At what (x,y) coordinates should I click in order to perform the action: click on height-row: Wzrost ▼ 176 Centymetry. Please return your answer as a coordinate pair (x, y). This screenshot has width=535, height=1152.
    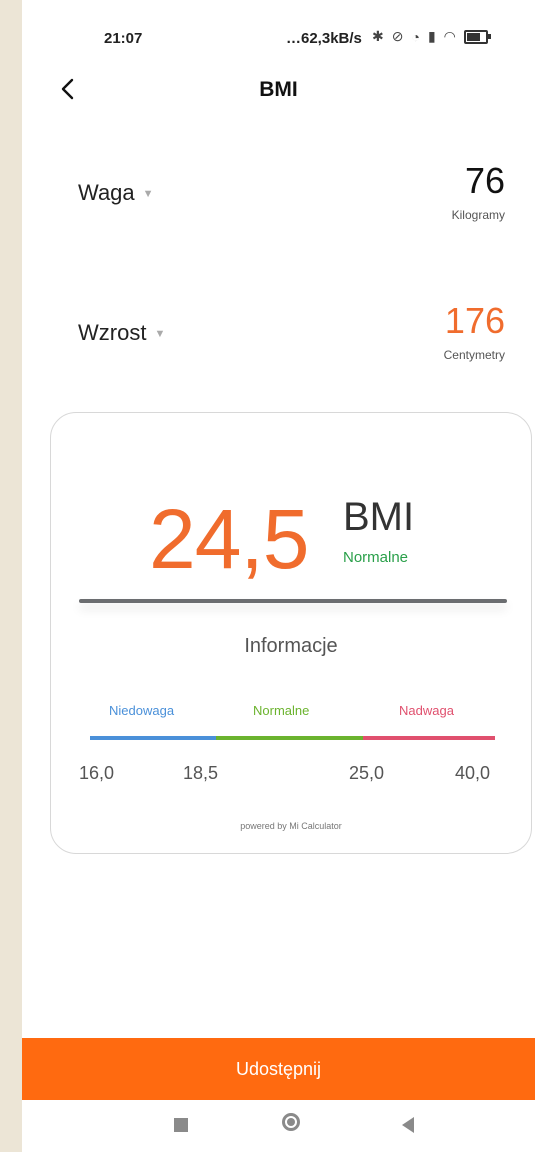
    Looking at the image, I should click on (278, 332).